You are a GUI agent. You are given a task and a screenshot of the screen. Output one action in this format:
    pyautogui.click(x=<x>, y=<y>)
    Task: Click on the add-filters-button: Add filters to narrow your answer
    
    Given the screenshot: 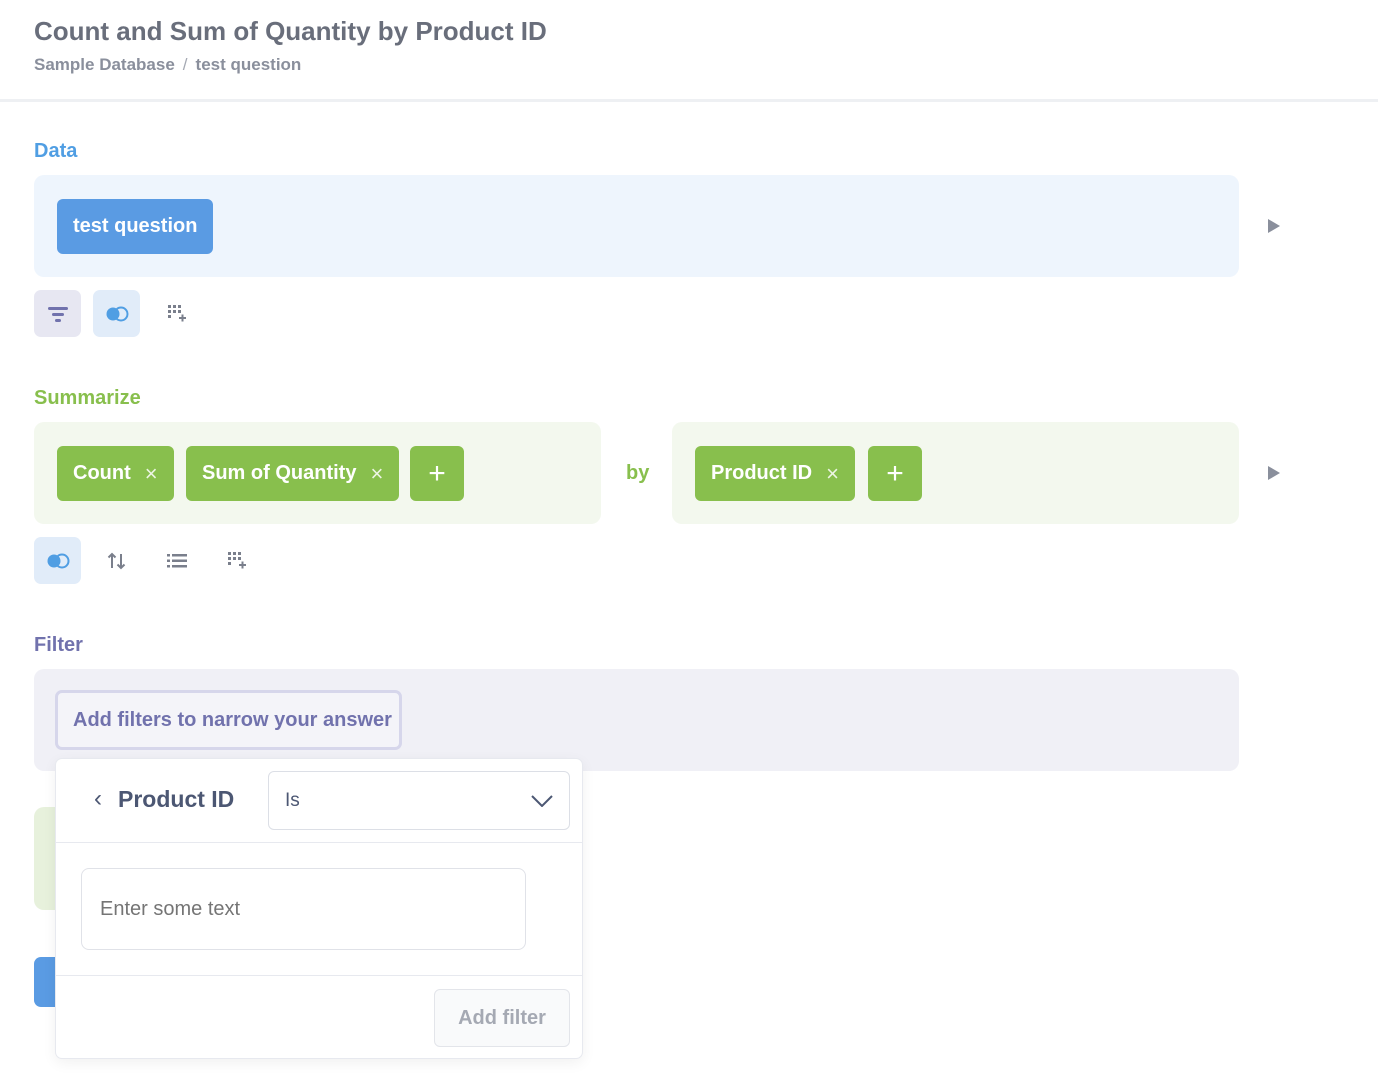 What is the action you would take?
    pyautogui.click(x=228, y=720)
    